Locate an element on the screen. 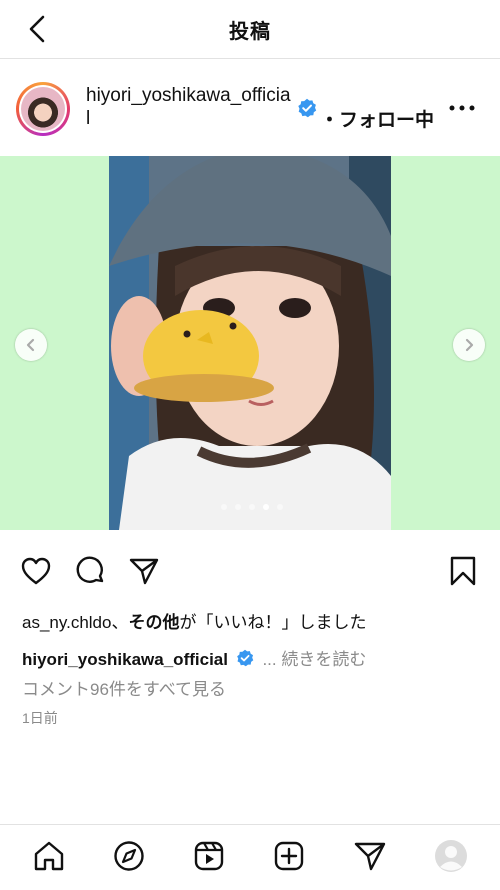  comment-bubble-icon is located at coordinates (91, 571).